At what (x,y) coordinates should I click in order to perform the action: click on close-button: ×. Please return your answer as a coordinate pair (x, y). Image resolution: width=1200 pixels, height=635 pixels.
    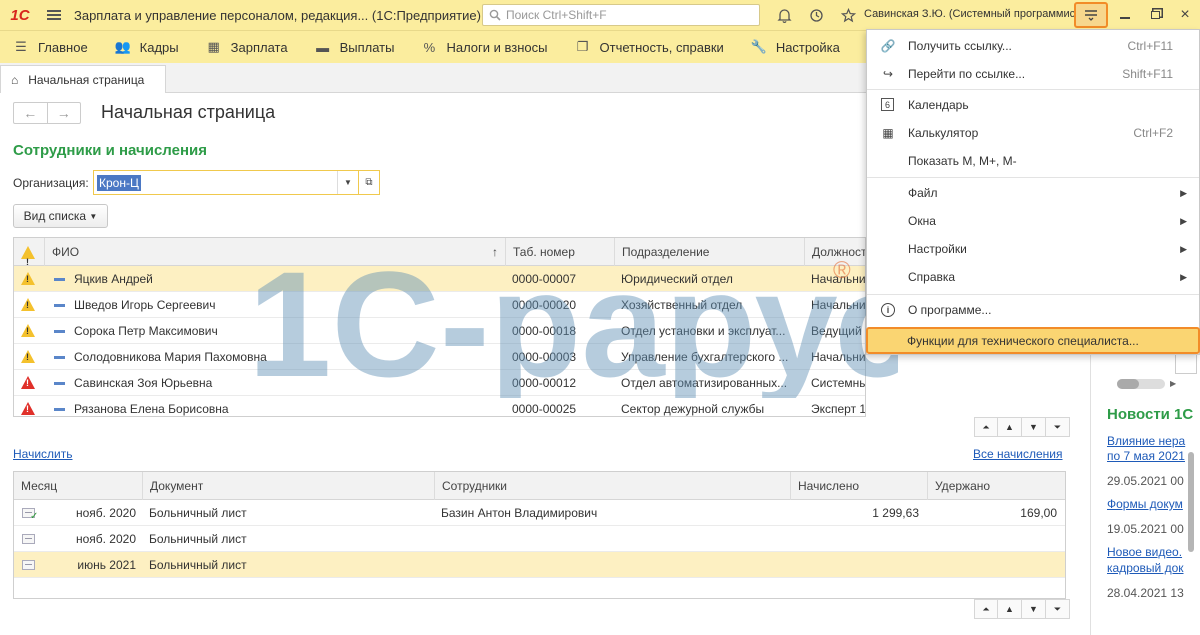
    Looking at the image, I should click on (1185, 15).